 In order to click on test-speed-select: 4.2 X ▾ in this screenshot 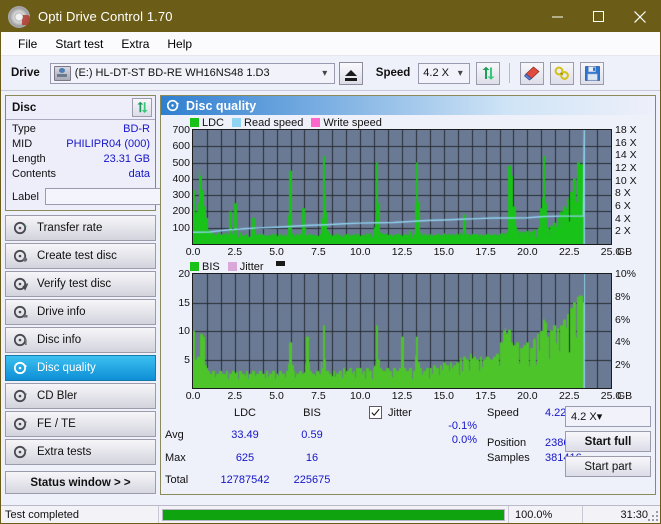, I will do `click(608, 416)`.